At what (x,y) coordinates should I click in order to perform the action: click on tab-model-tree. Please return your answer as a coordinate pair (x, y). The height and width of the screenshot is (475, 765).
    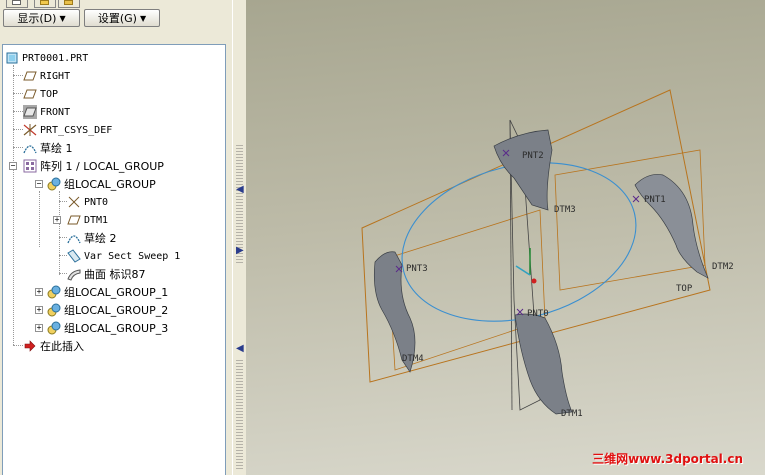
    Looking at the image, I should click on (17, 4).